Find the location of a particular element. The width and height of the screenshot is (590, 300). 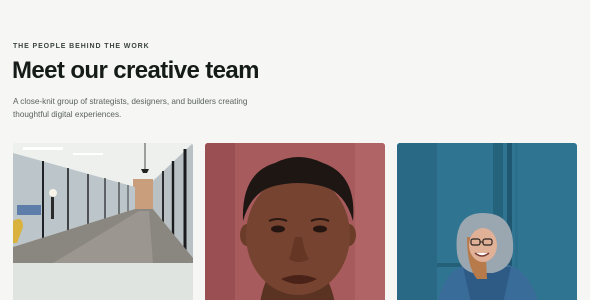

page-title: Meet our creative team is located at coordinates (136, 70).